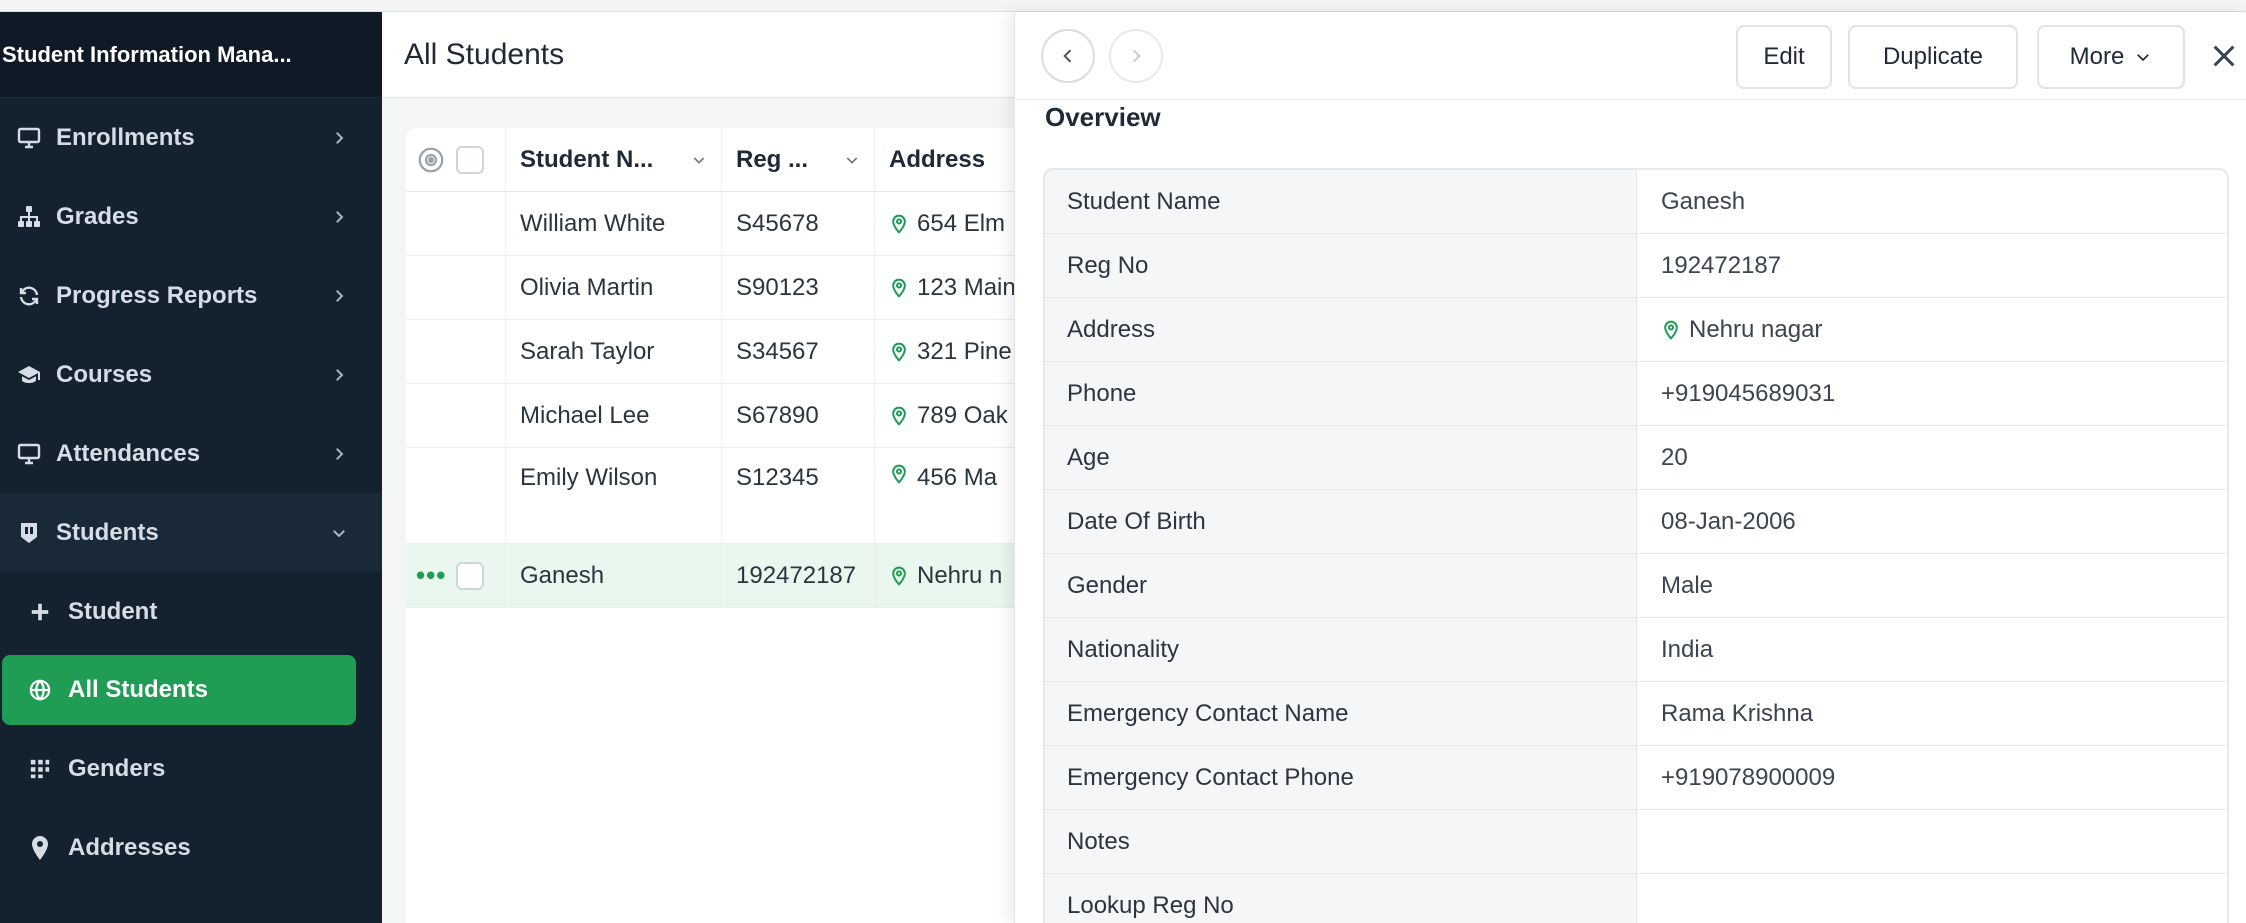 This screenshot has height=923, width=2246. What do you see at coordinates (1687, 649) in the screenshot?
I see `field-value: India` at bounding box center [1687, 649].